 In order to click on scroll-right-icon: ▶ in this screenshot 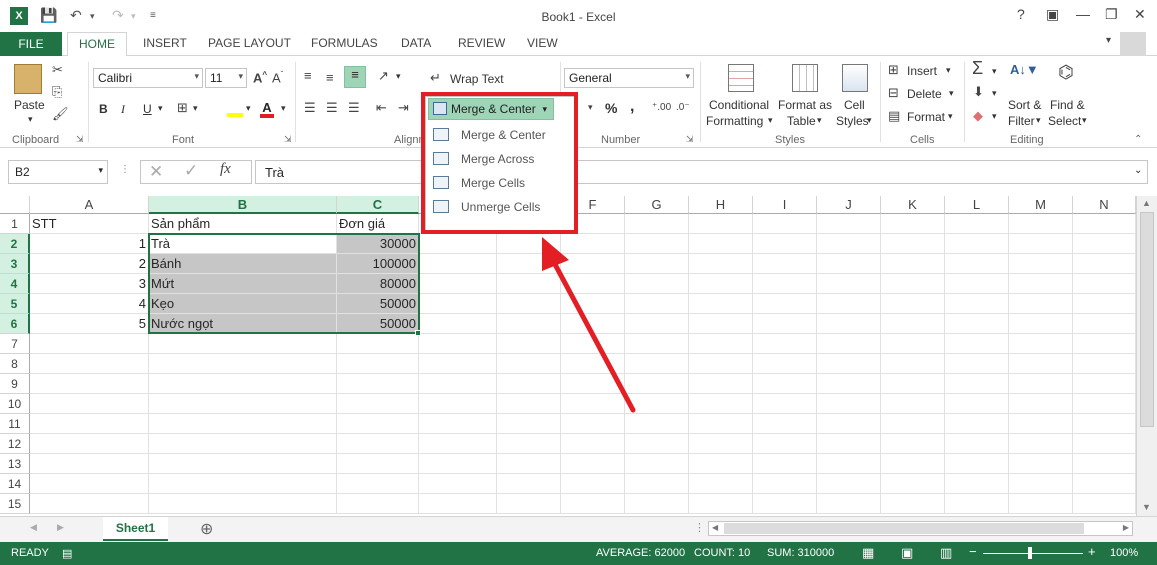, I will do `click(1126, 527)`.